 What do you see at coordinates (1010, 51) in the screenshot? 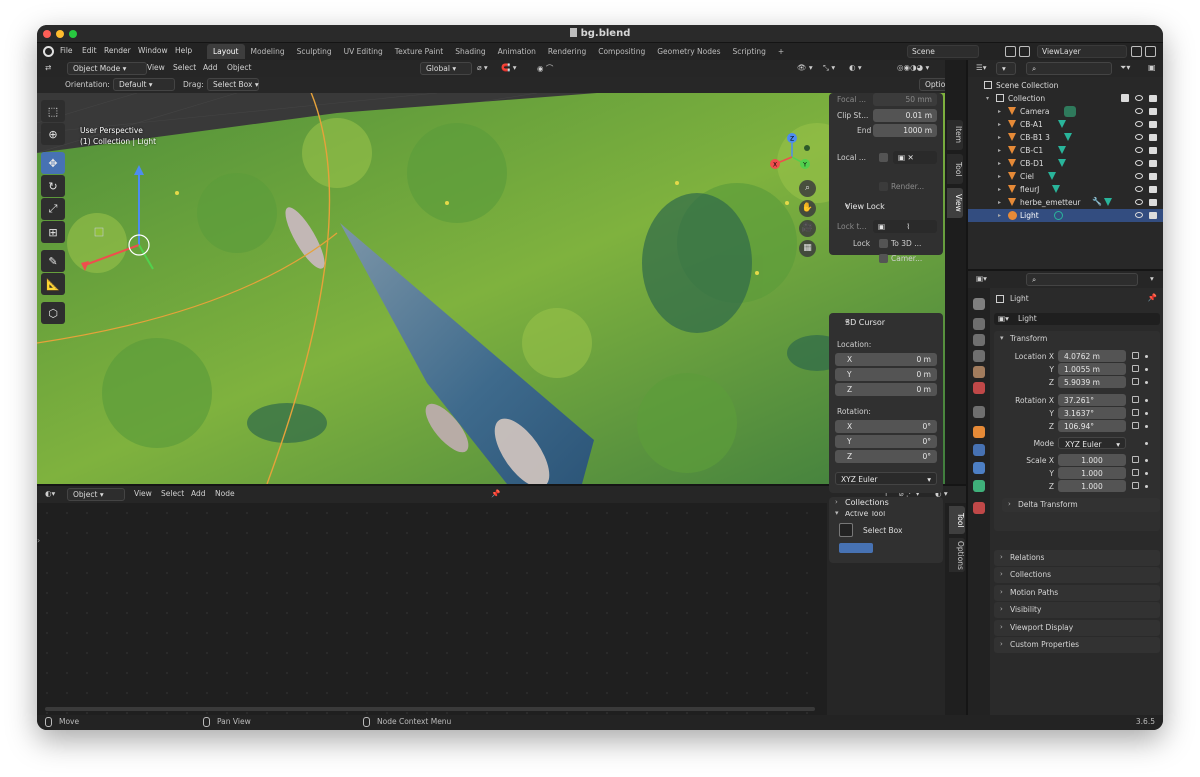
I see `new-scene-icon` at bounding box center [1010, 51].